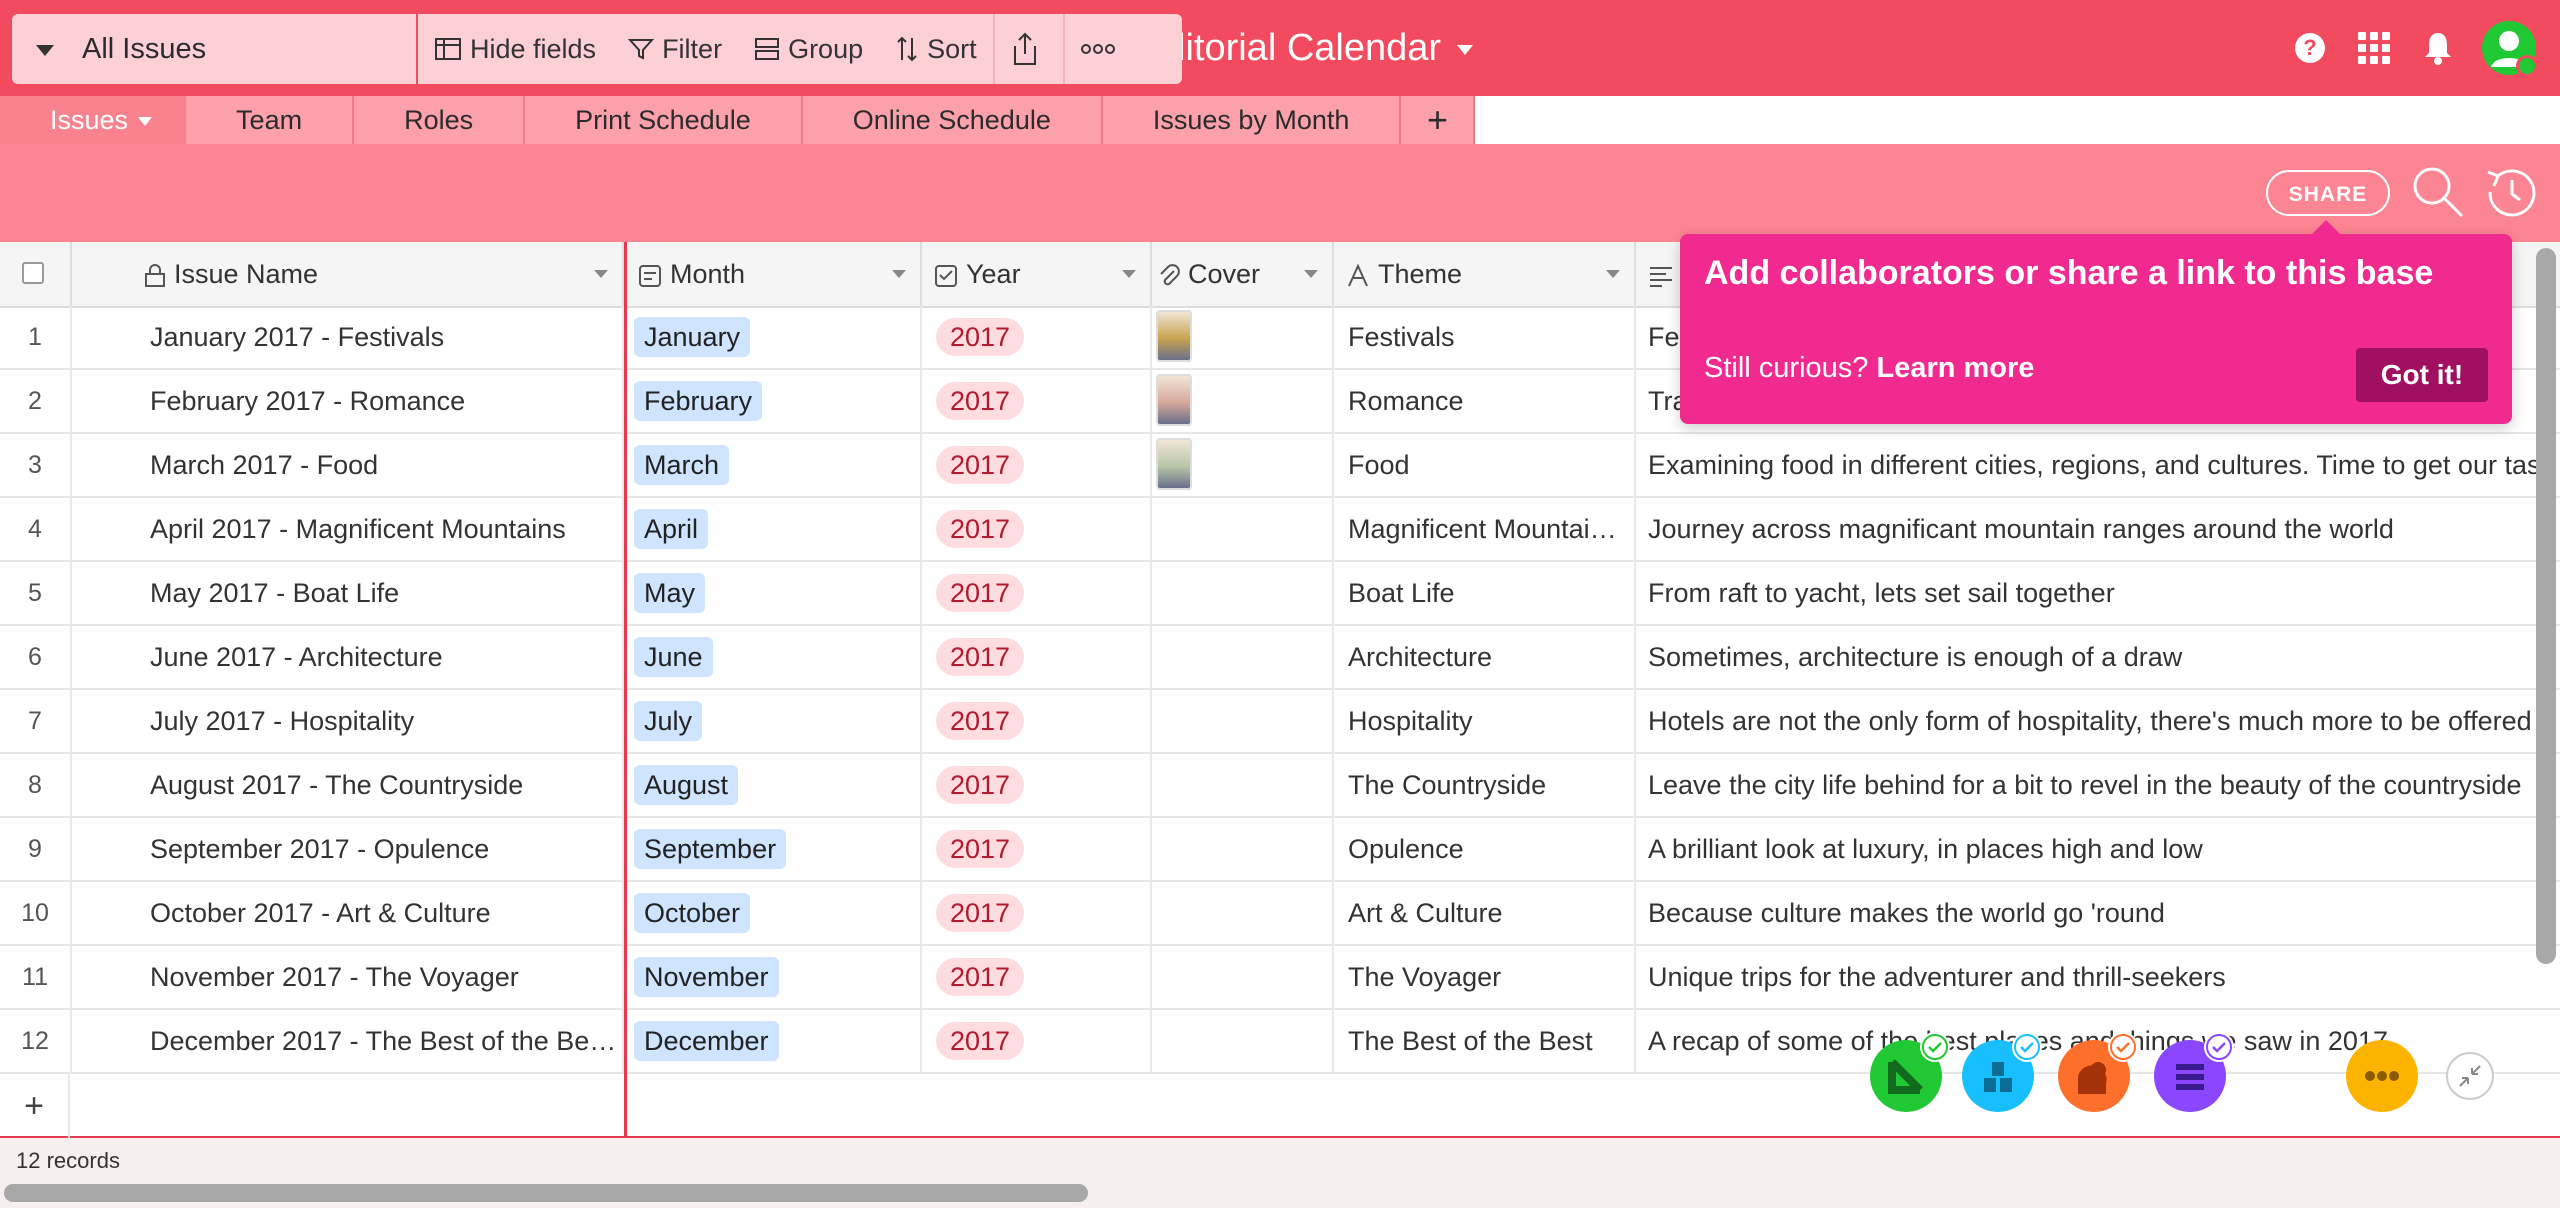 The height and width of the screenshot is (1208, 2560). I want to click on app-purple-button, so click(2194, 1072).